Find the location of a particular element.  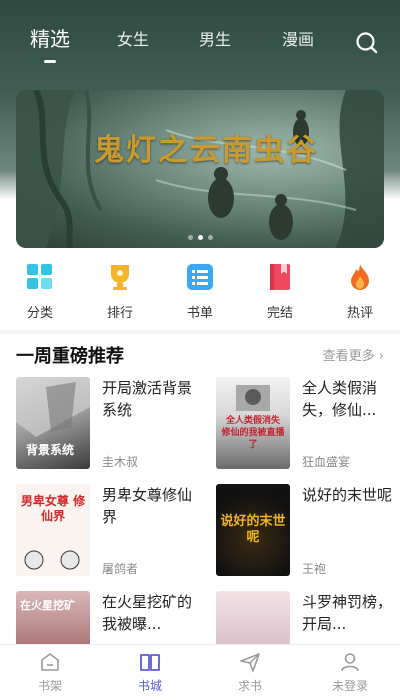

cover-title: 在火星挖矿 is located at coordinates (47, 605).